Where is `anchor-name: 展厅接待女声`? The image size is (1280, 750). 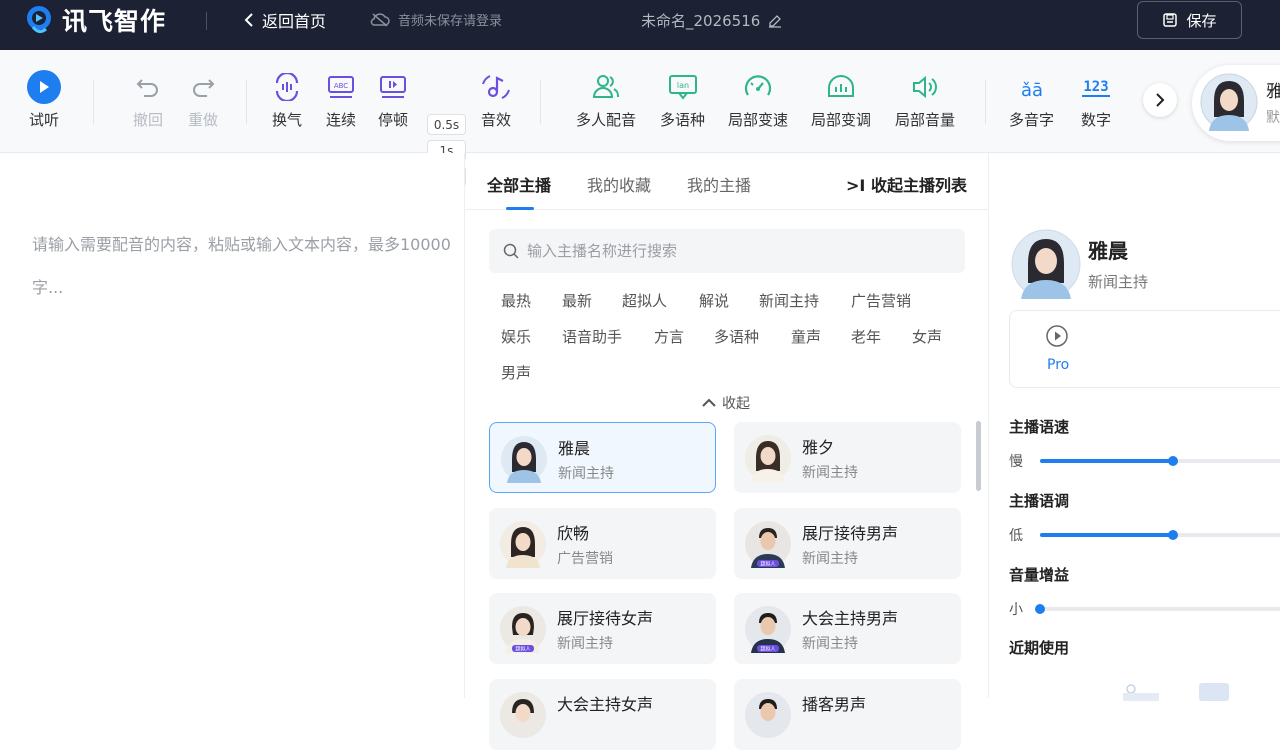 anchor-name: 展厅接待女声 is located at coordinates (605, 618).